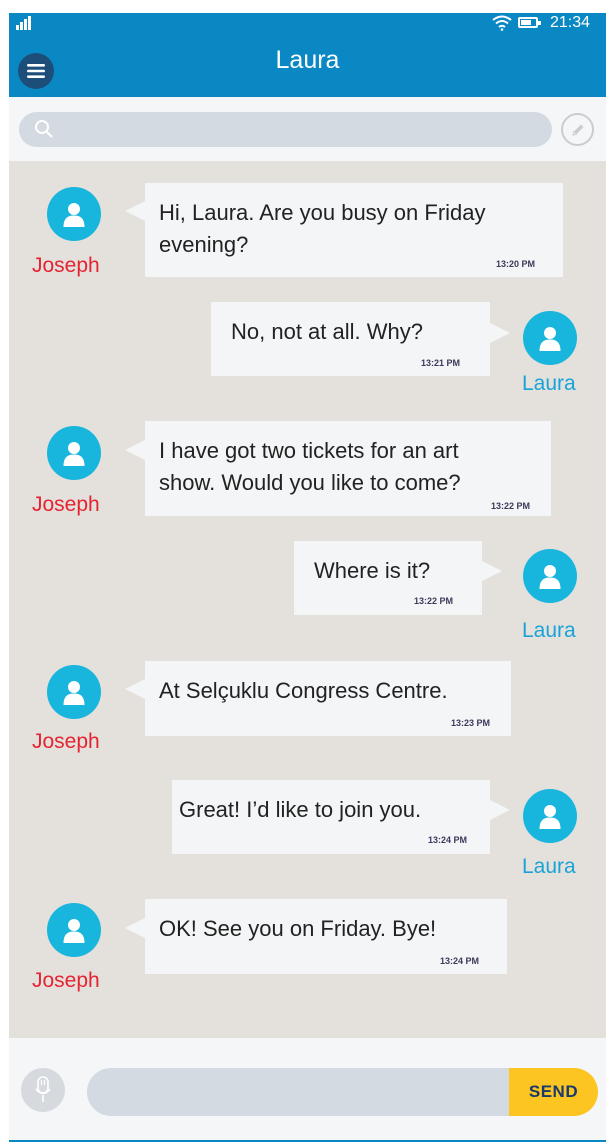  I want to click on bottom-divider, so click(307, 1141).